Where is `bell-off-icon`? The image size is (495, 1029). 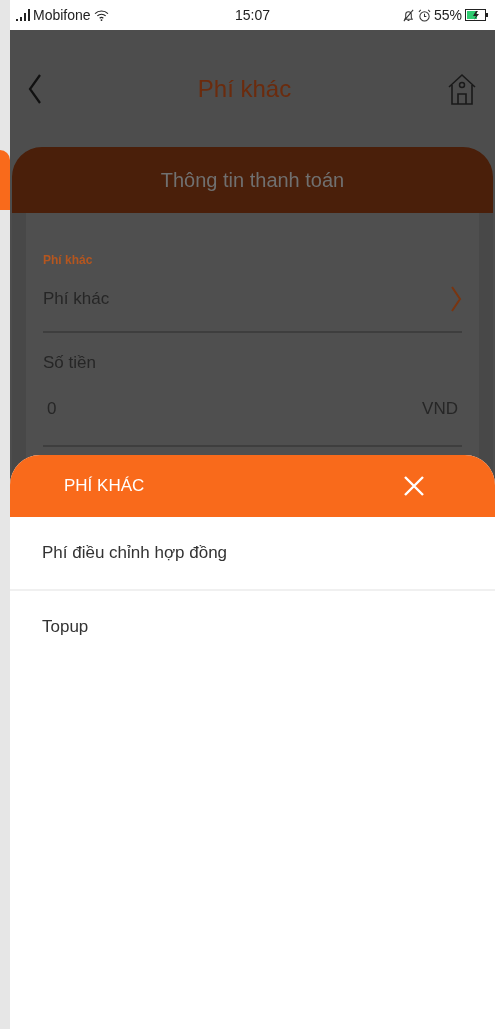 bell-off-icon is located at coordinates (408, 15).